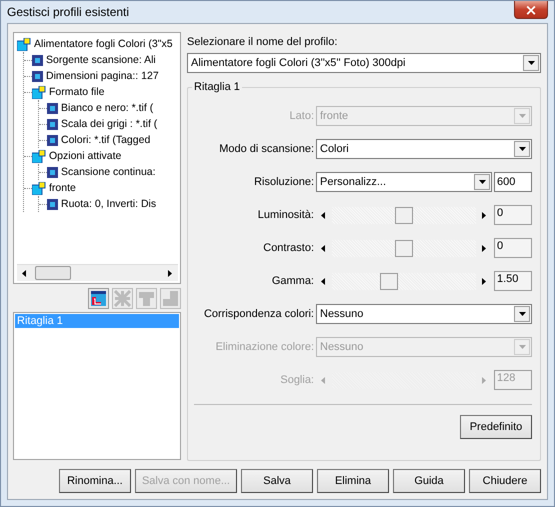  I want to click on dialog-button: Chiudere, so click(505, 481).